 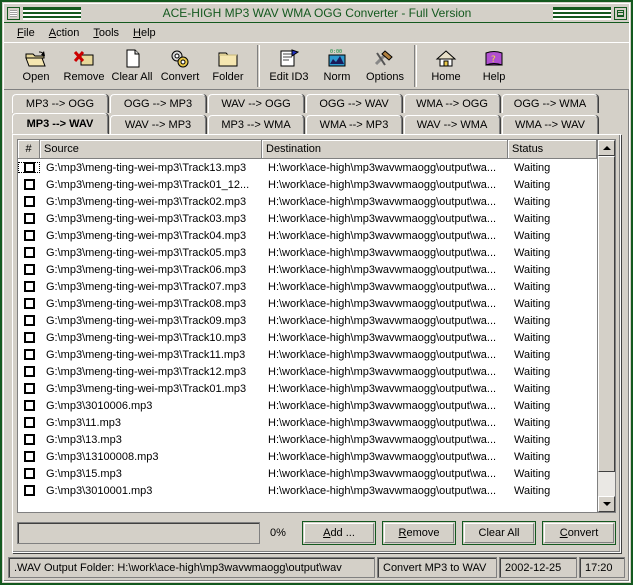 What do you see at coordinates (151, 149) in the screenshot?
I see `column-header-source: Source` at bounding box center [151, 149].